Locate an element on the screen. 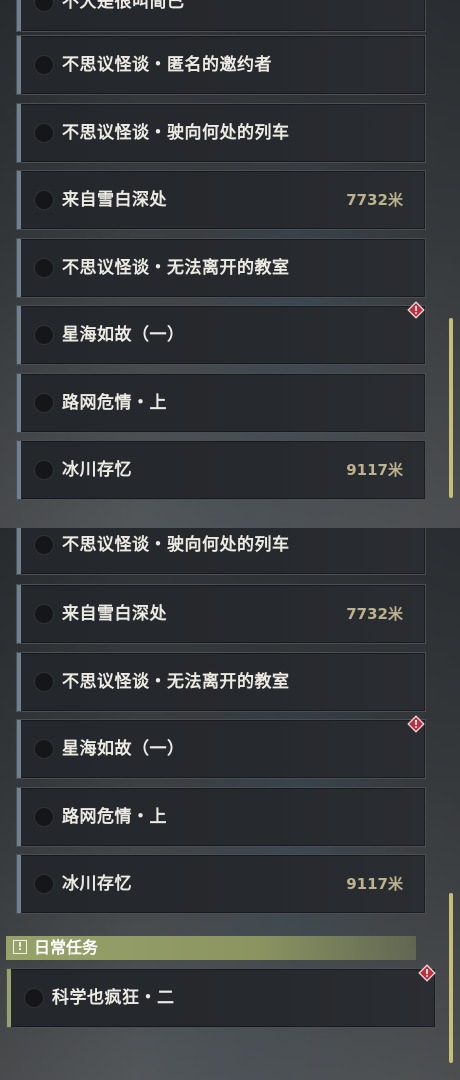  daily-tasks-title: 日常任务 is located at coordinates (66, 947).